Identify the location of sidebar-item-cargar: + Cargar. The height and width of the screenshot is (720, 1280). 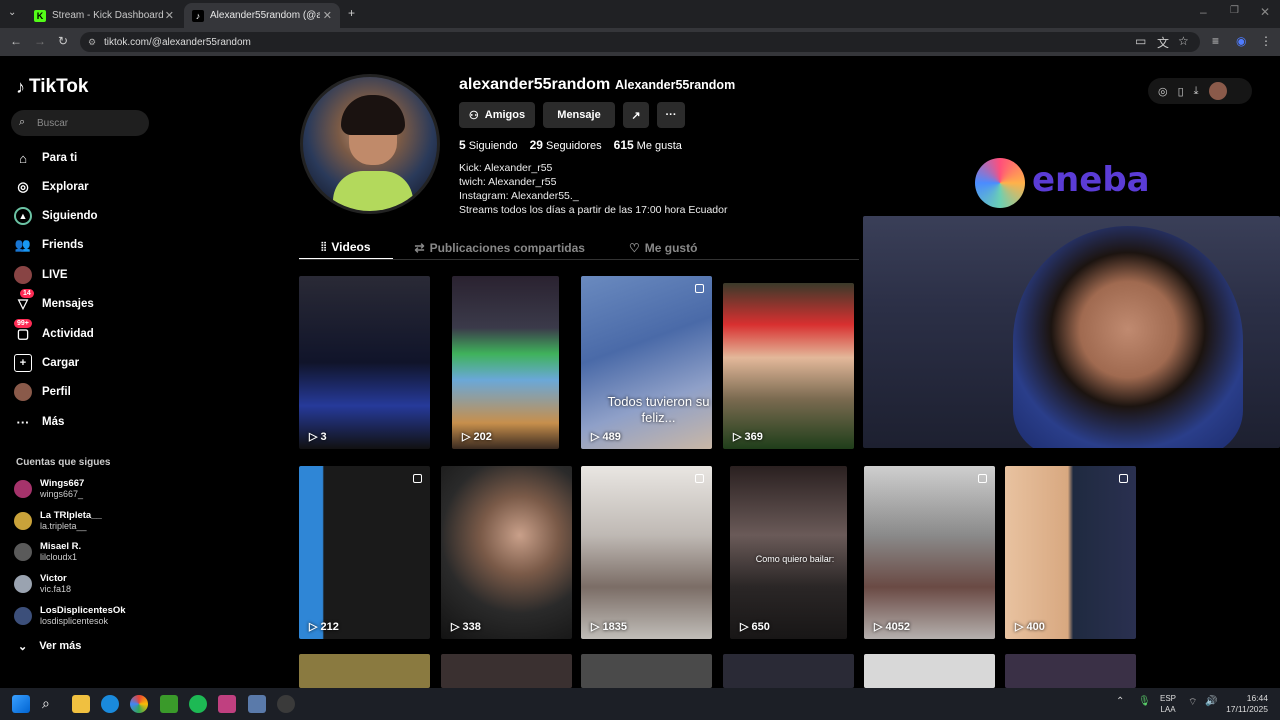
(46, 363).